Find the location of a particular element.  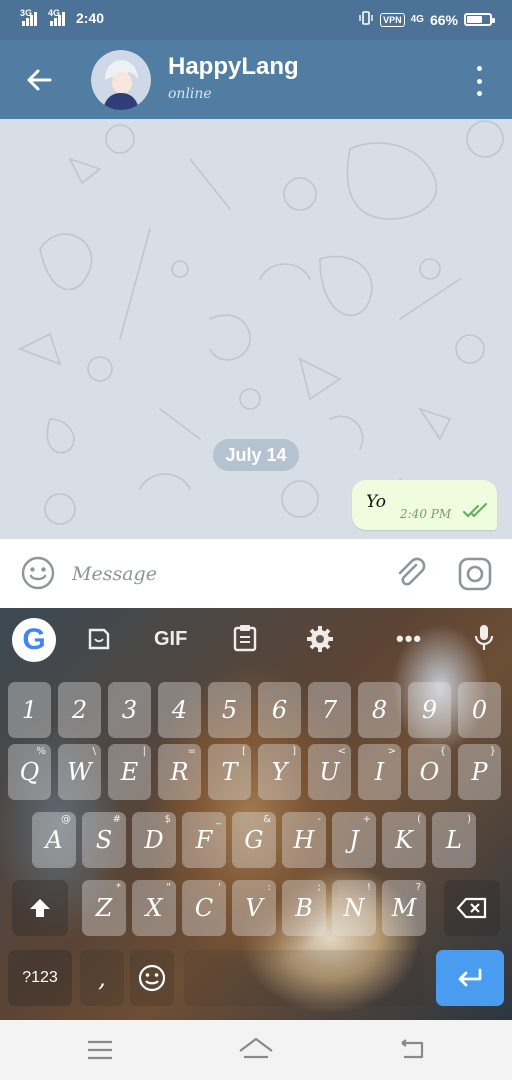

comma-key: , is located at coordinates (102, 978).